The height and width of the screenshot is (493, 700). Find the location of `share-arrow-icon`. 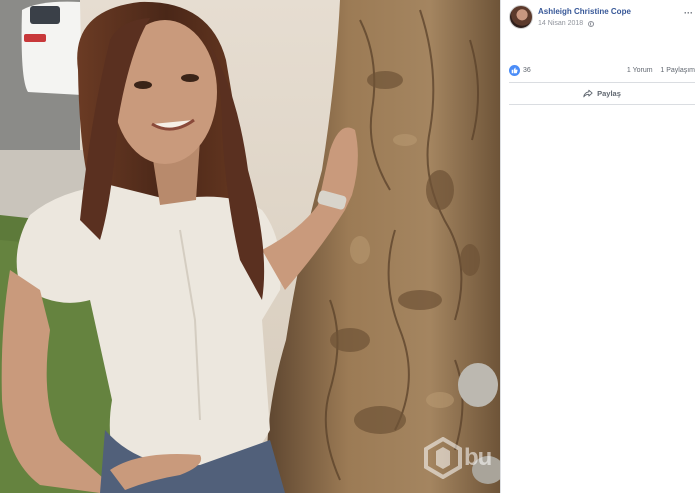

share-arrow-icon is located at coordinates (588, 93).